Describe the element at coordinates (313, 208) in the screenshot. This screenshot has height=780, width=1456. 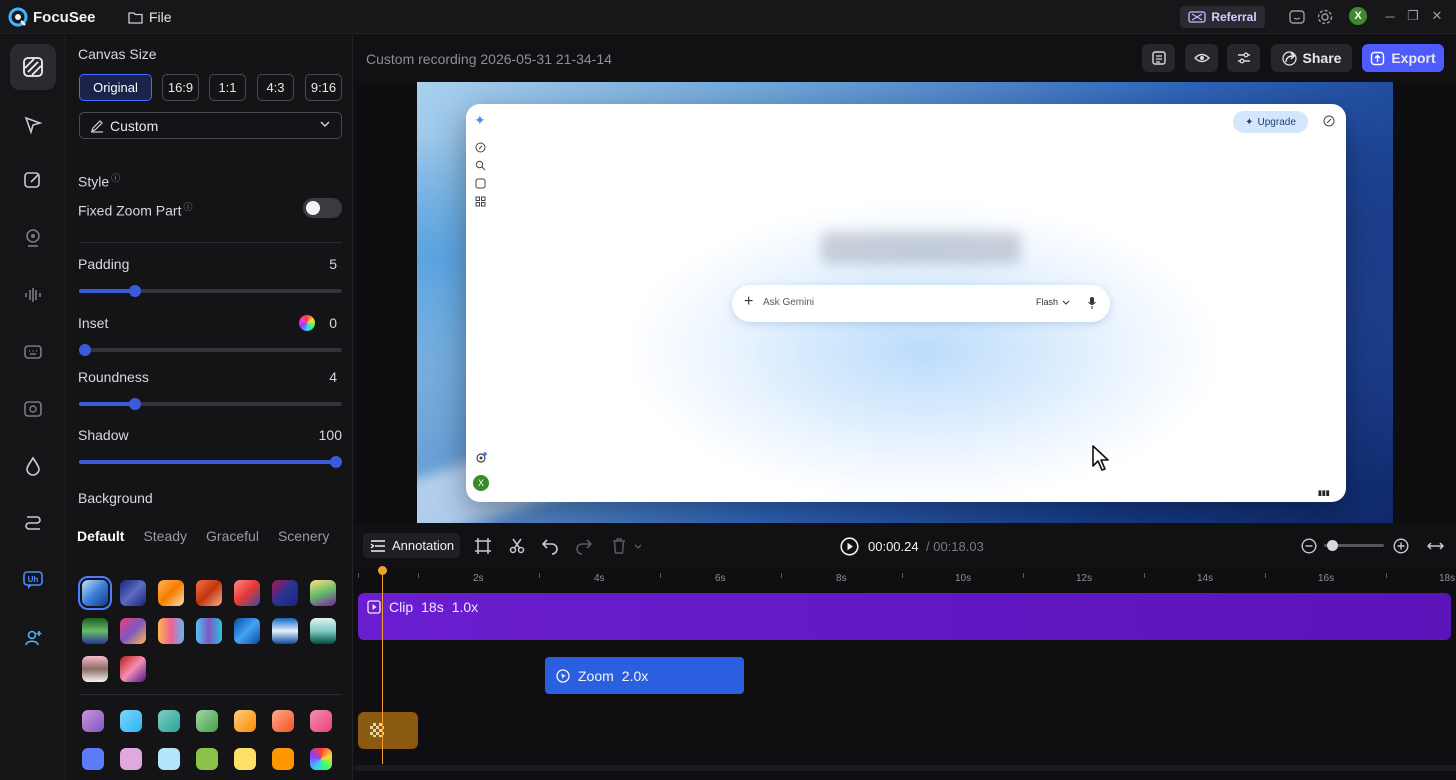
I see `toggle-knob` at that location.